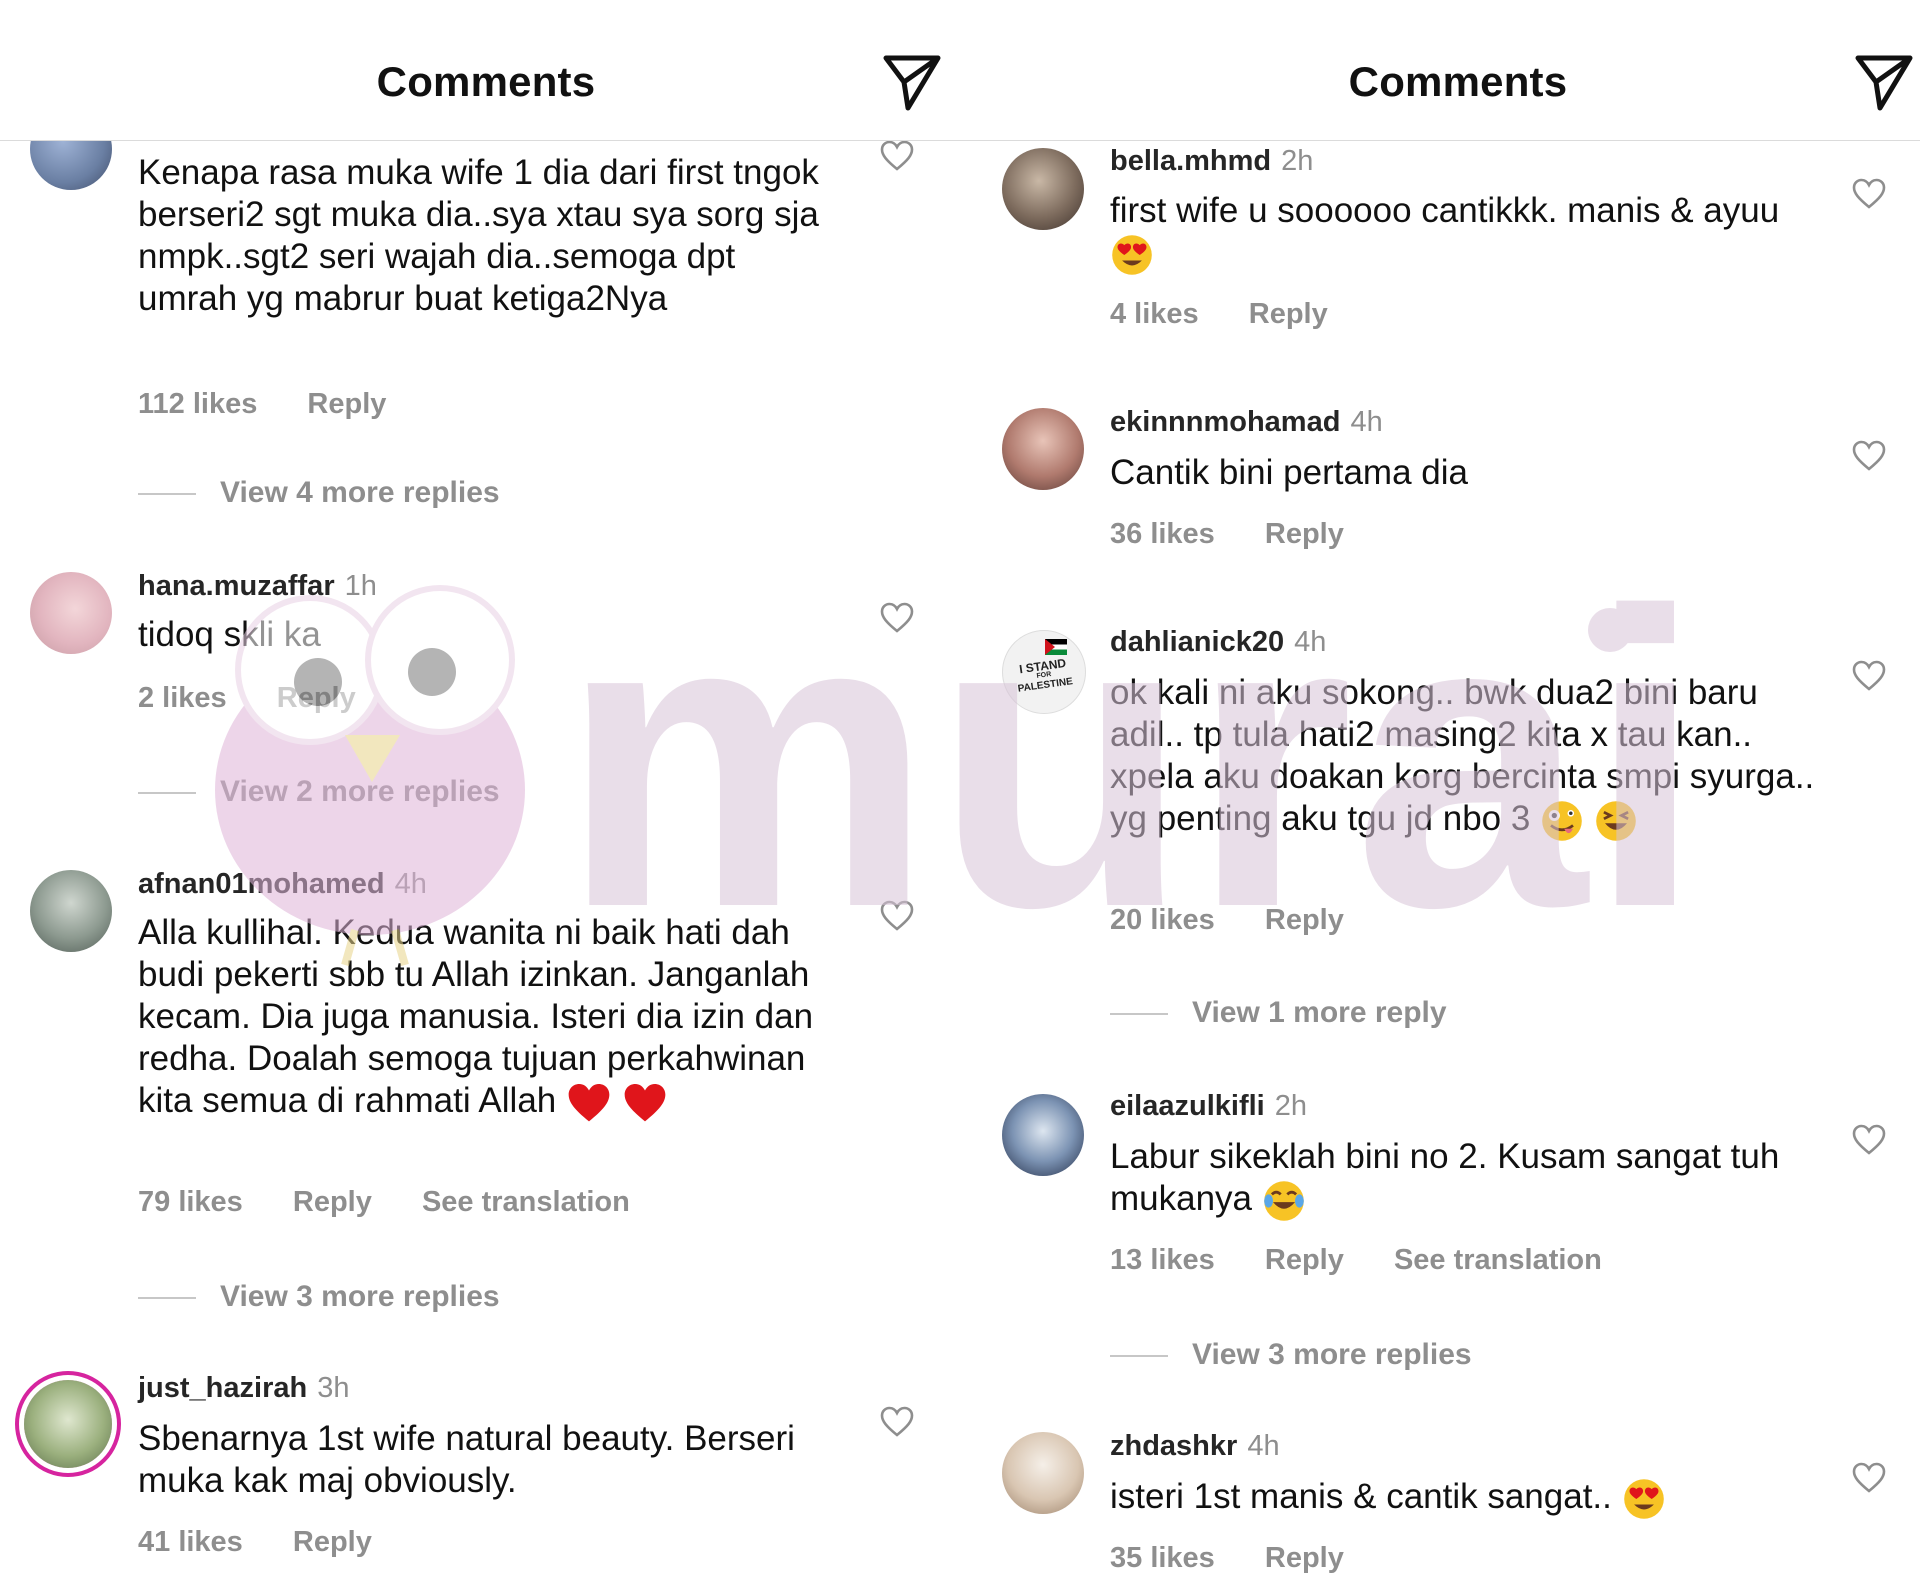 The height and width of the screenshot is (1584, 1920). What do you see at coordinates (190, 1202) in the screenshot?
I see `likes-count: 79 likes` at bounding box center [190, 1202].